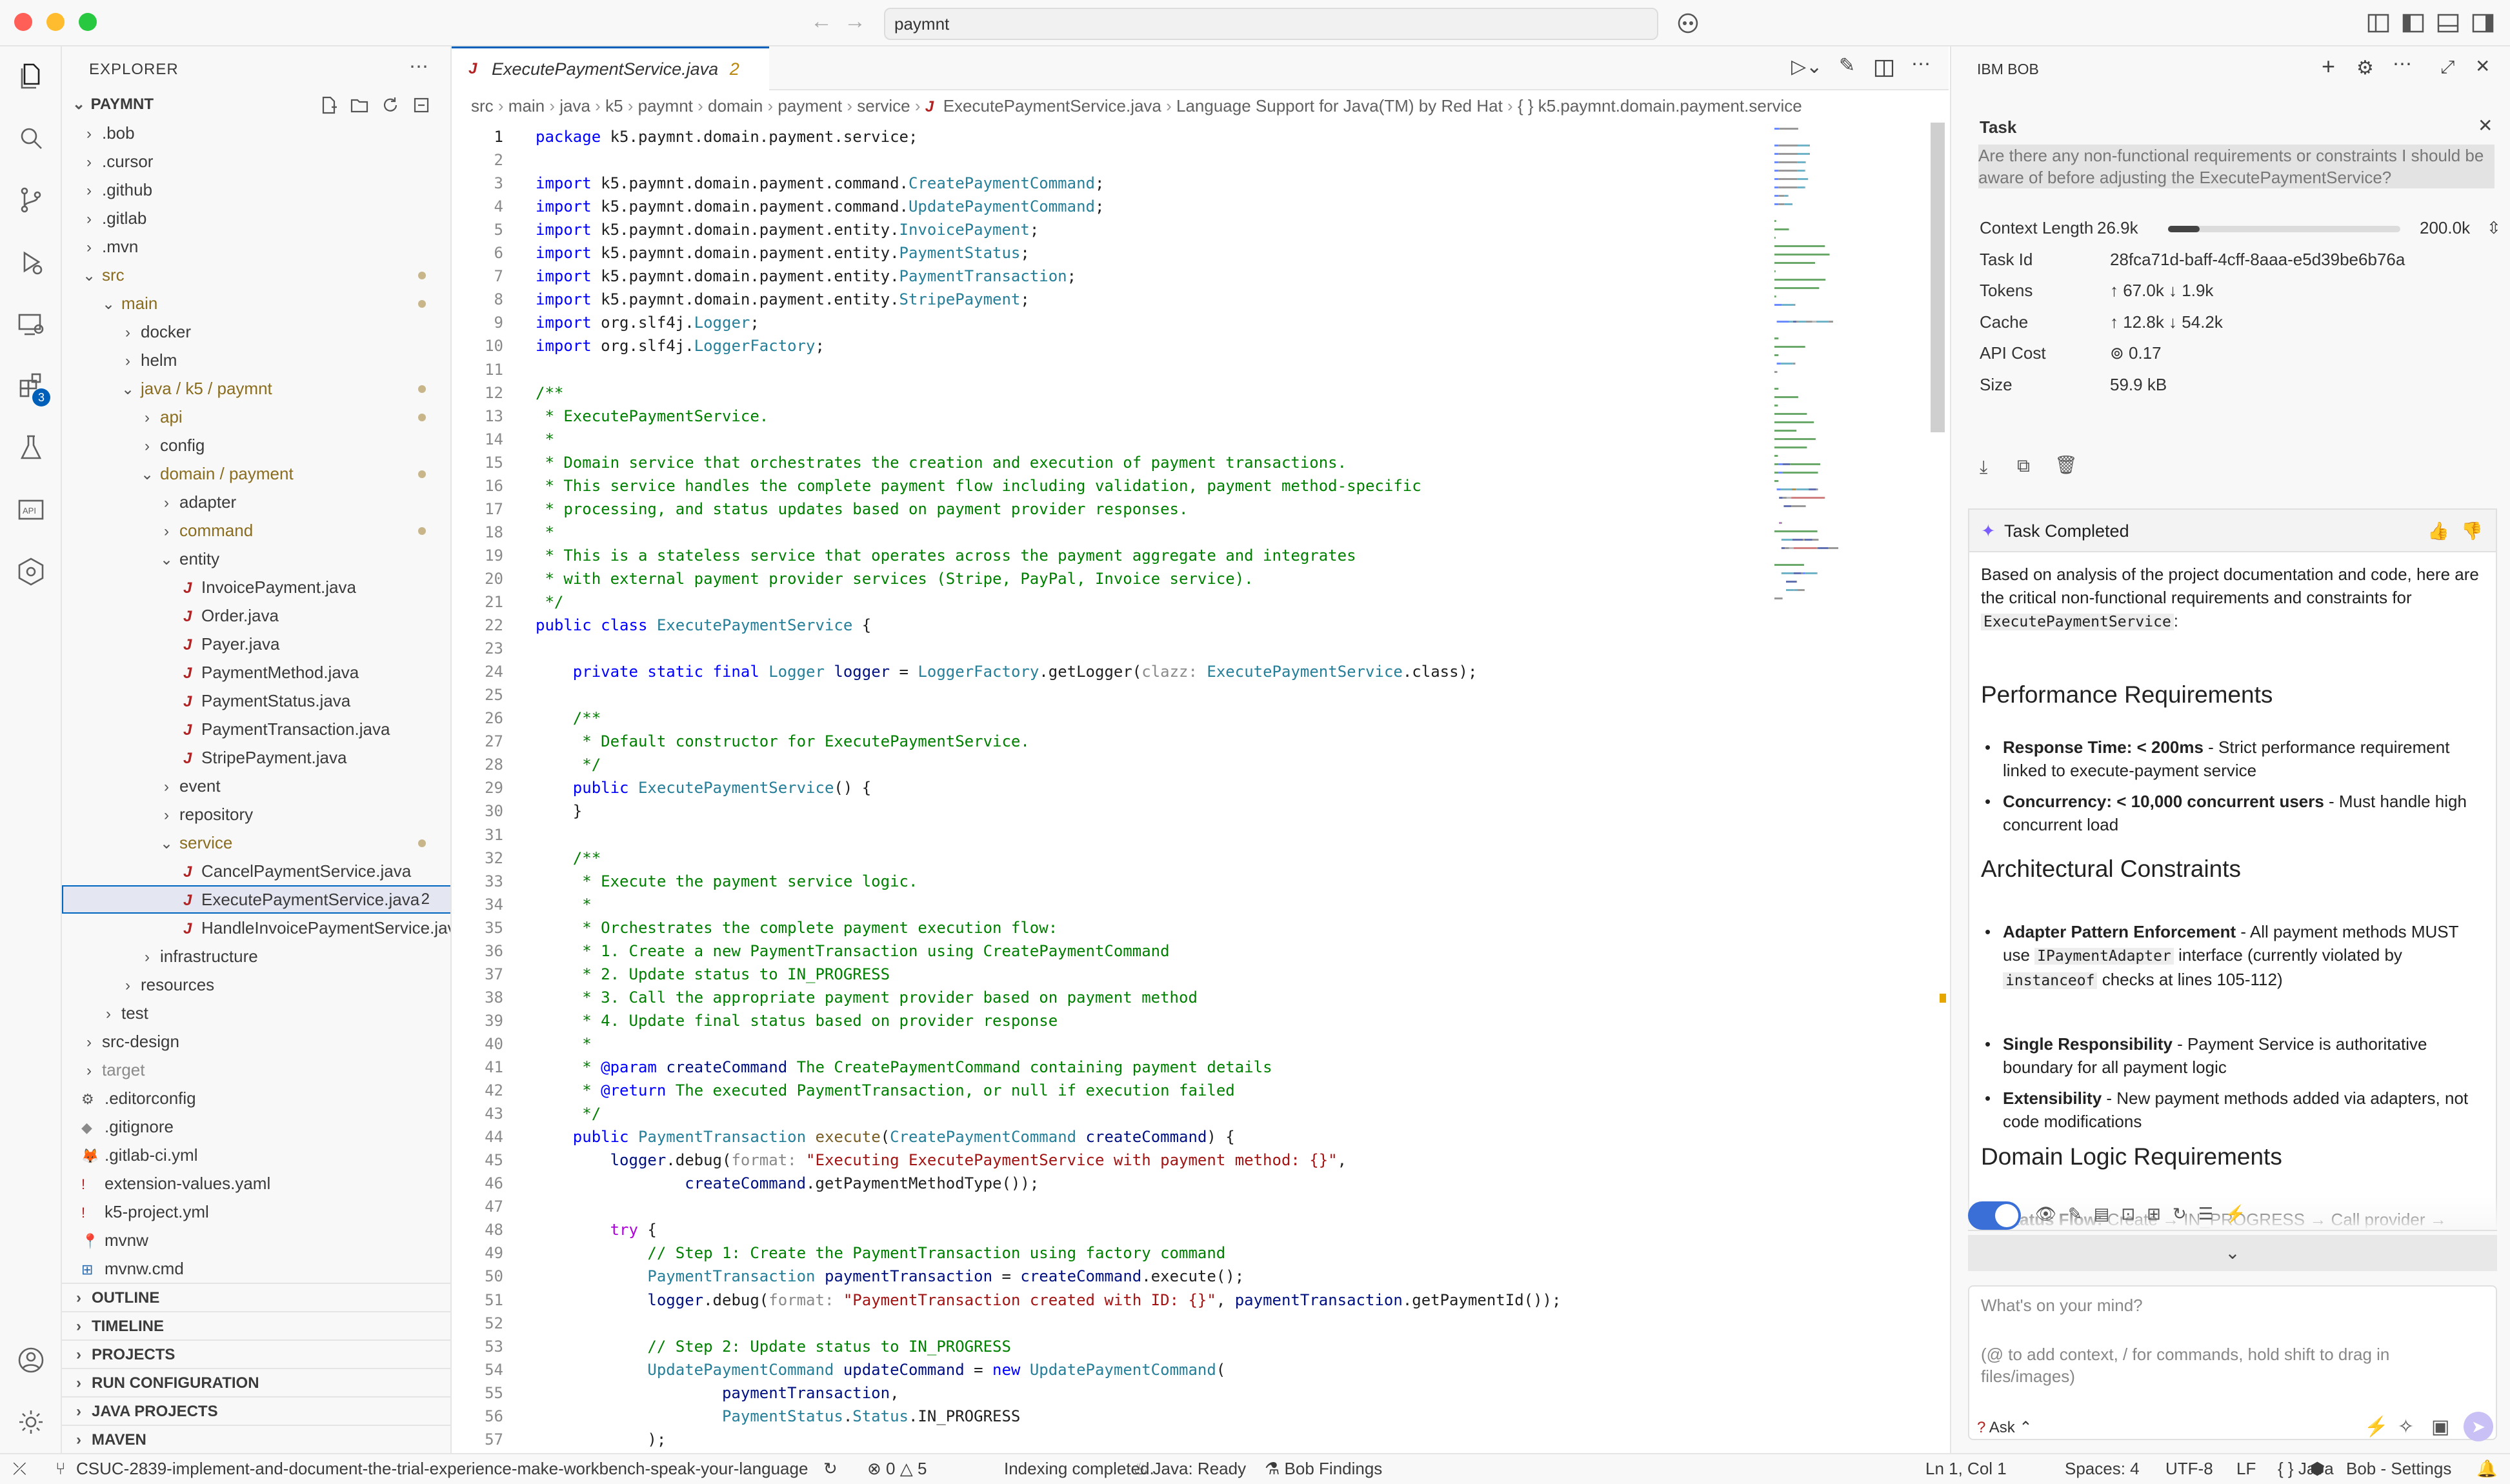  I want to click on sync-icon: ↻, so click(830, 1469).